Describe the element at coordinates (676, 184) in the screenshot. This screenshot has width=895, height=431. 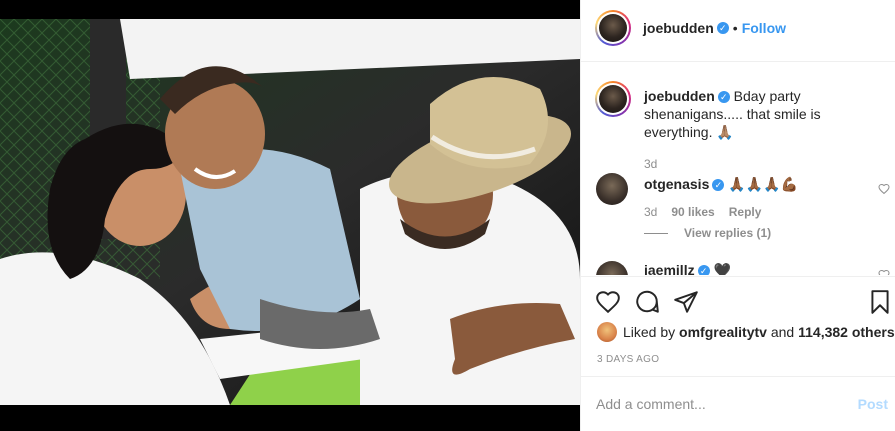
I see `comment-username: otgenasis` at that location.